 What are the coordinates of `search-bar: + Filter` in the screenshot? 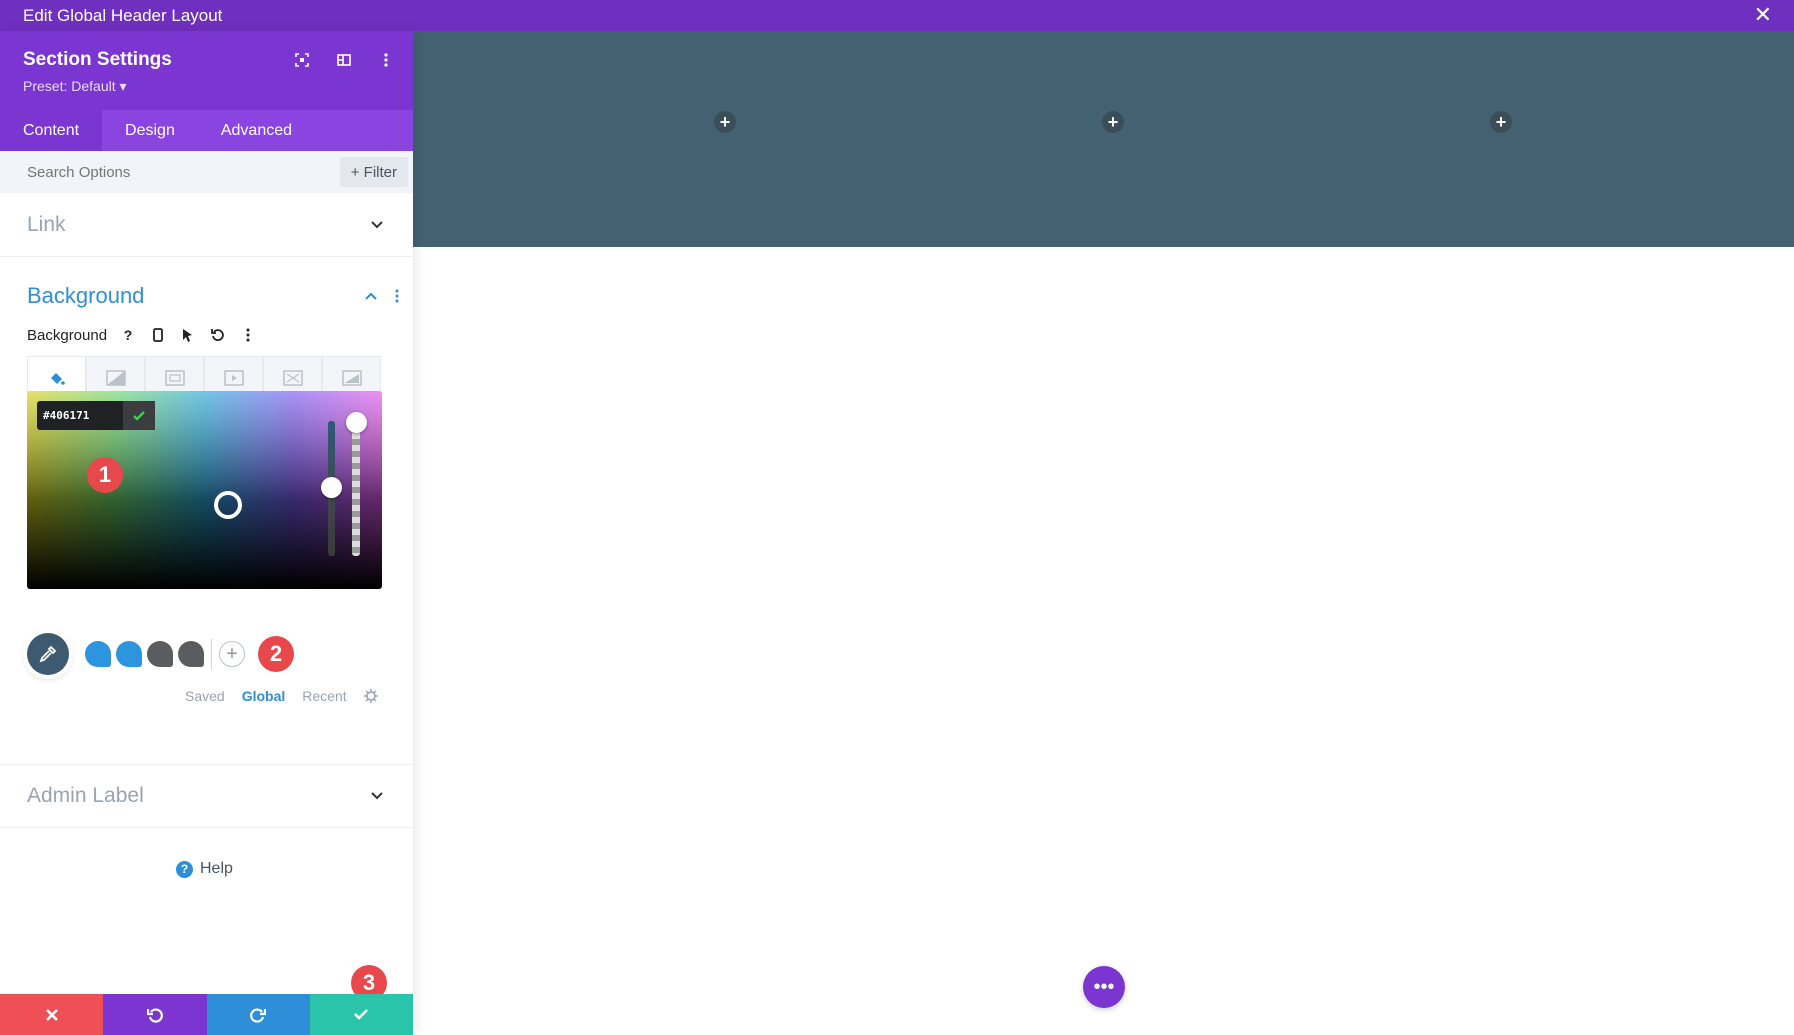 It's located at (206, 172).